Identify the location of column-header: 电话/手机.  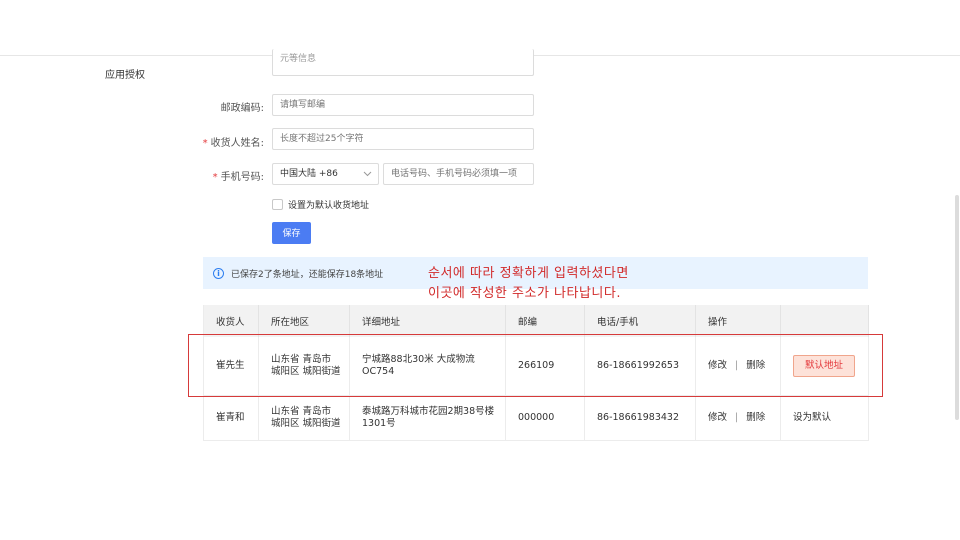
(640, 321).